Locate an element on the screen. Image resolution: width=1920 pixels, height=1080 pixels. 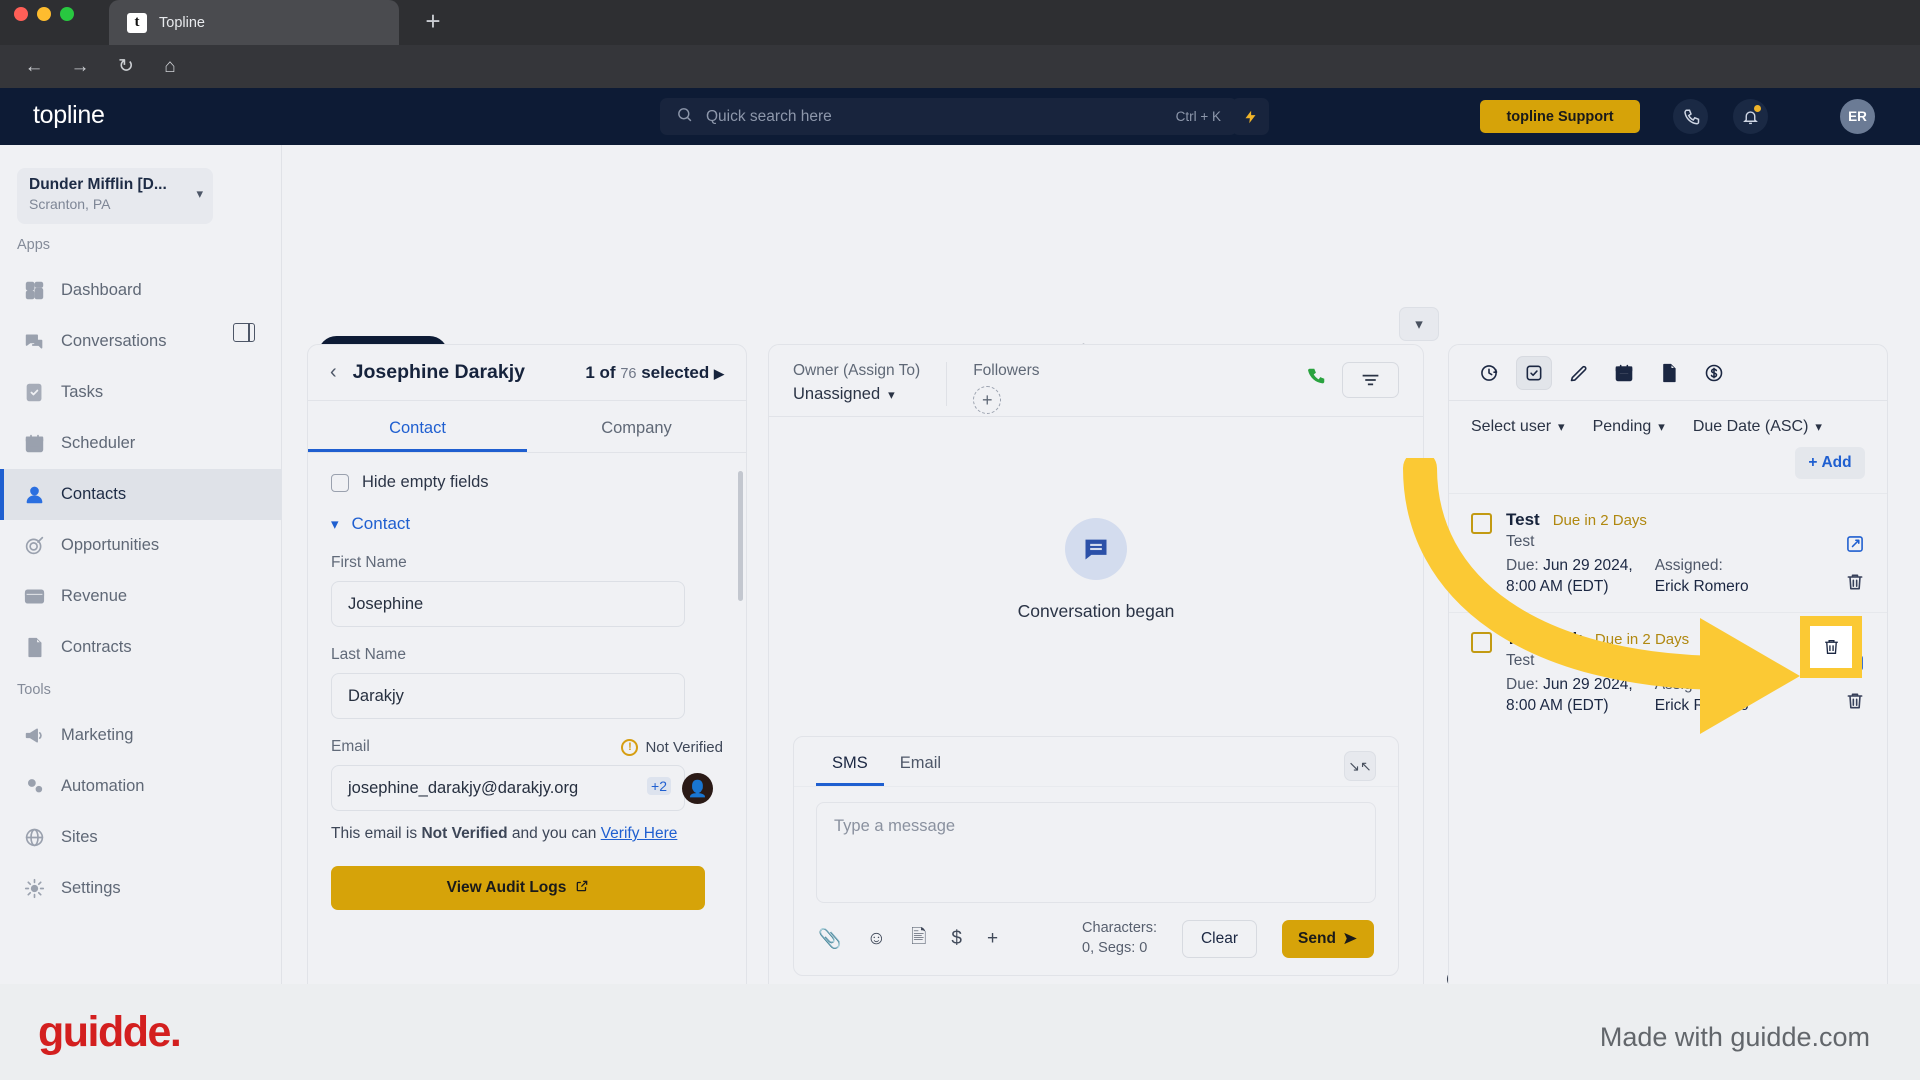
home-icon: ⌂ is located at coordinates (170, 67).